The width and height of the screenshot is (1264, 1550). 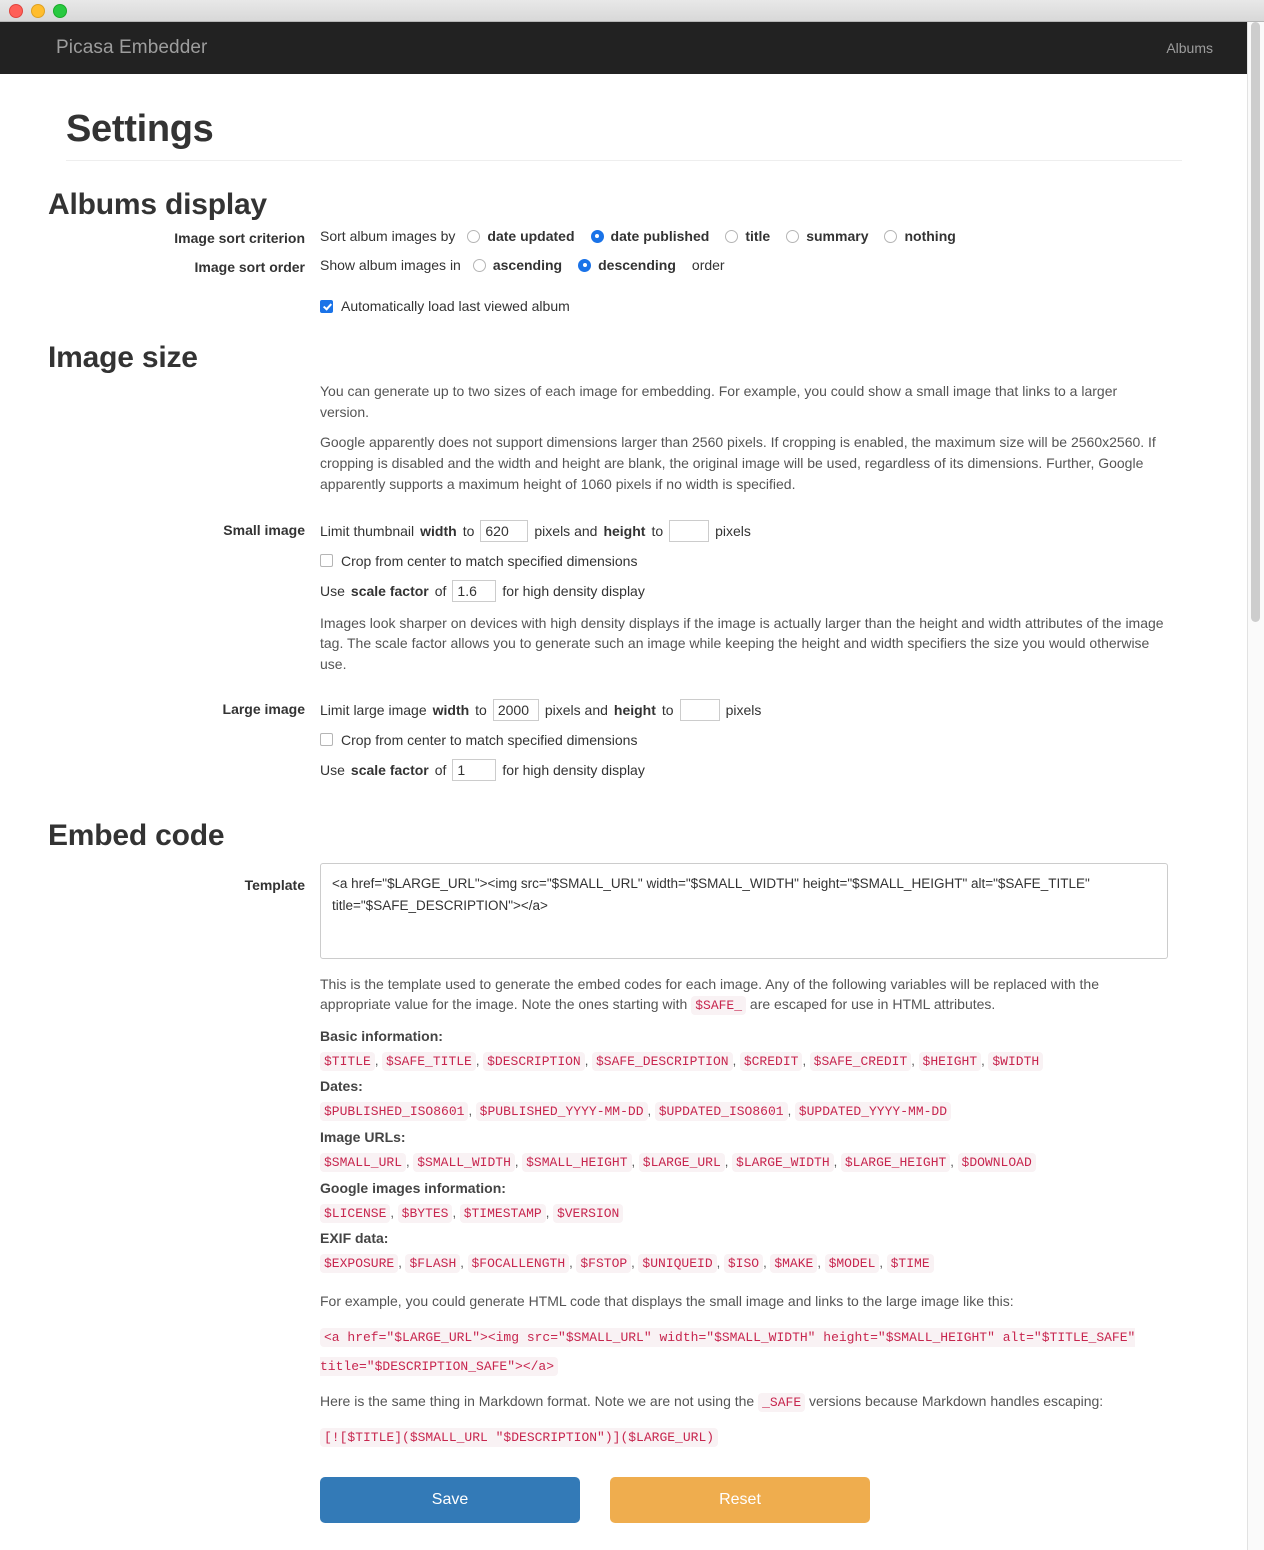 I want to click on var-chip: $PUBLISHED_ISO8601, so click(x=394, y=1112).